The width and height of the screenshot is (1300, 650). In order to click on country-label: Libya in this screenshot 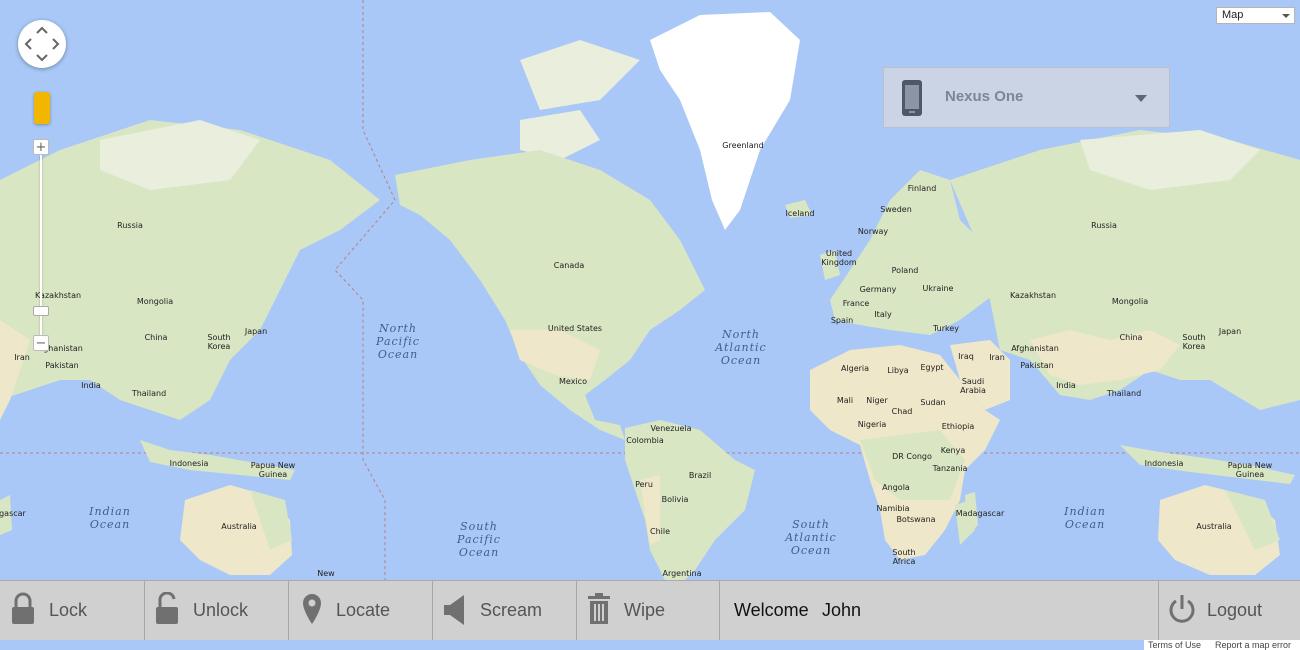, I will do `click(898, 370)`.